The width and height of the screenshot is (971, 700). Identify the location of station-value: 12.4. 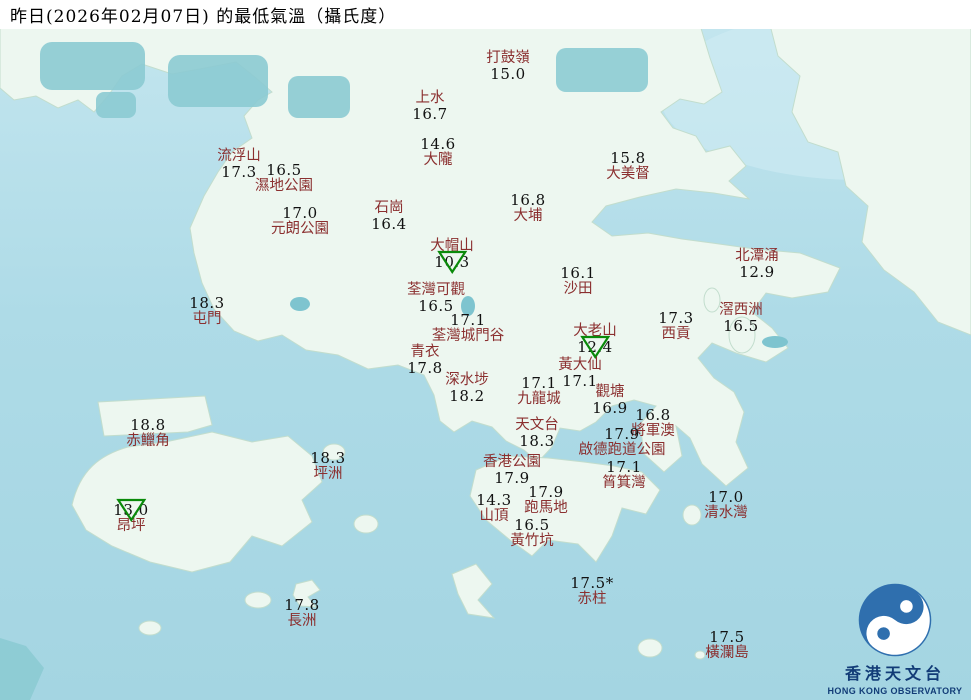
(595, 347).